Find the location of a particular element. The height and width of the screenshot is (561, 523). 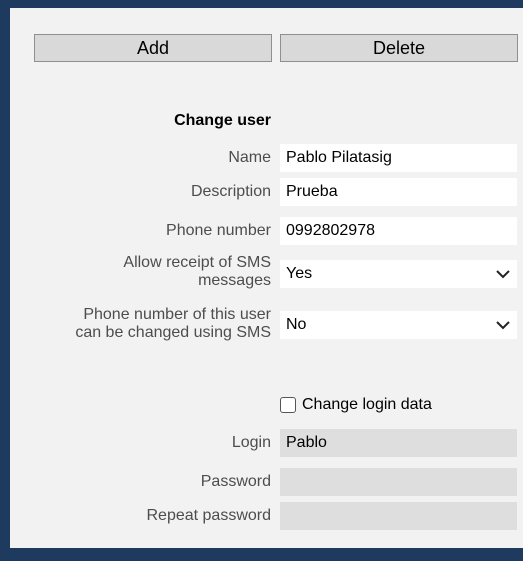

name-label: Name is located at coordinates (249, 157).